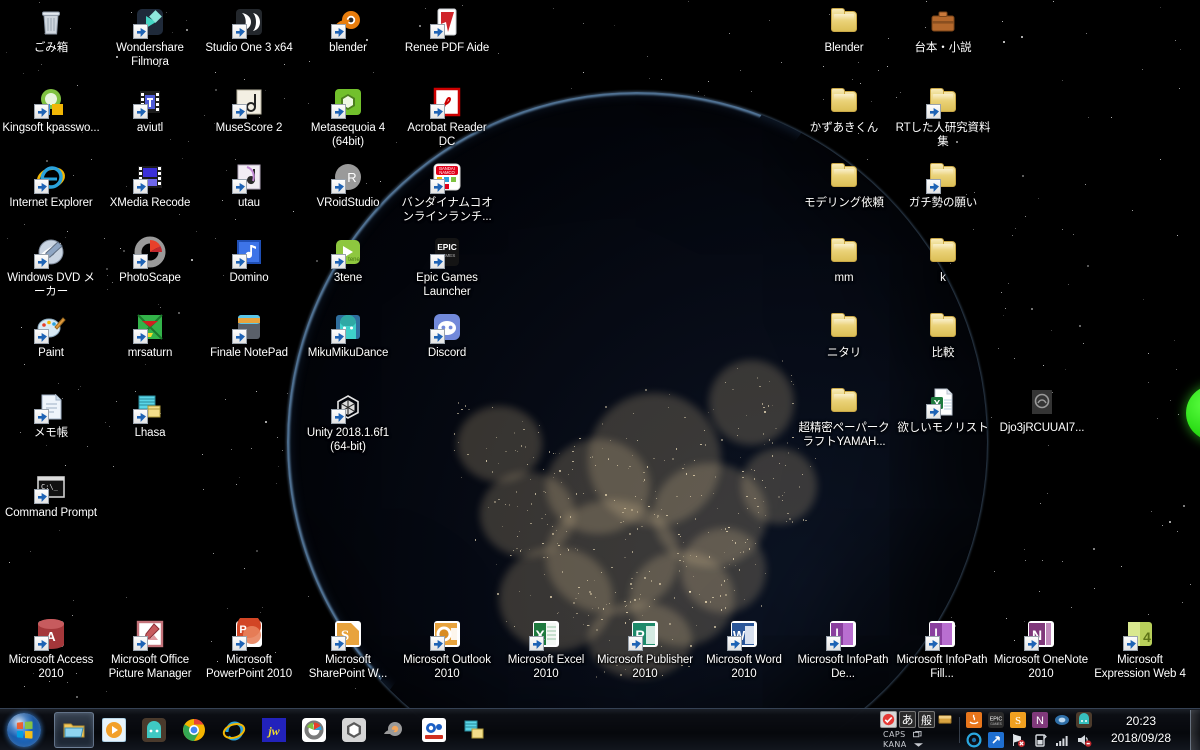 This screenshot has height=750, width=1200. What do you see at coordinates (926, 719) in the screenshot?
I see `ime-conversion-mode: 般` at bounding box center [926, 719].